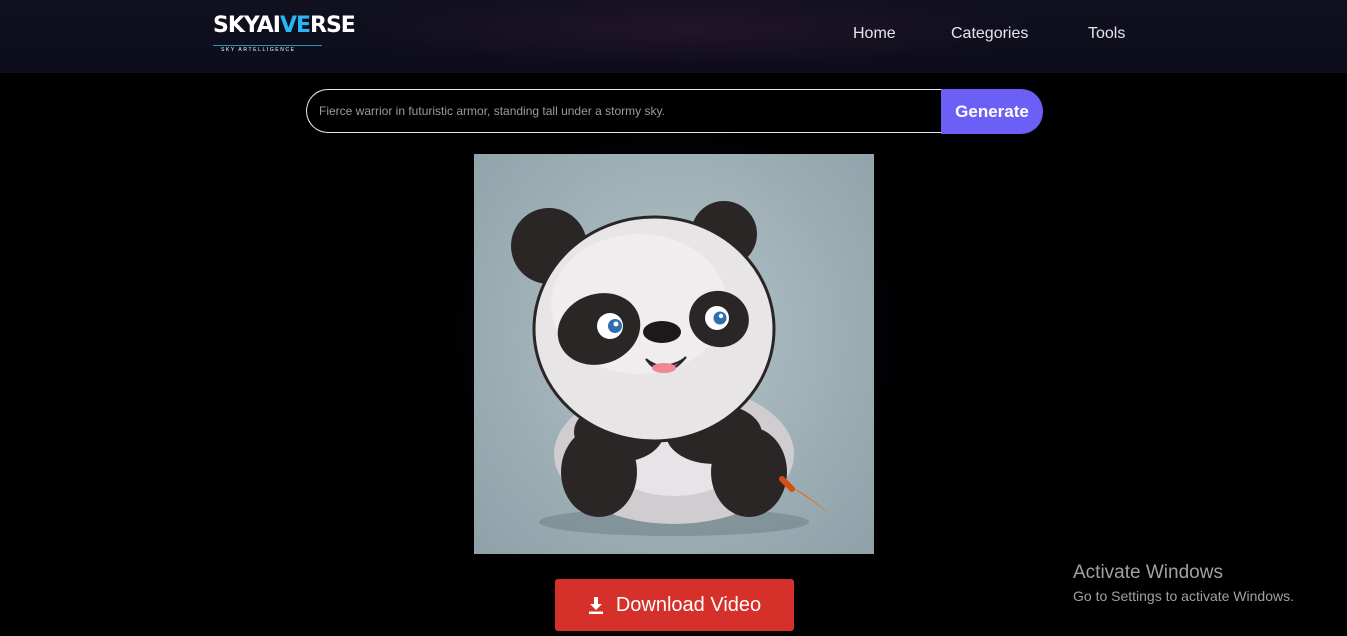 The width and height of the screenshot is (1347, 636). Describe the element at coordinates (595, 605) in the screenshot. I see `download-icon` at that location.